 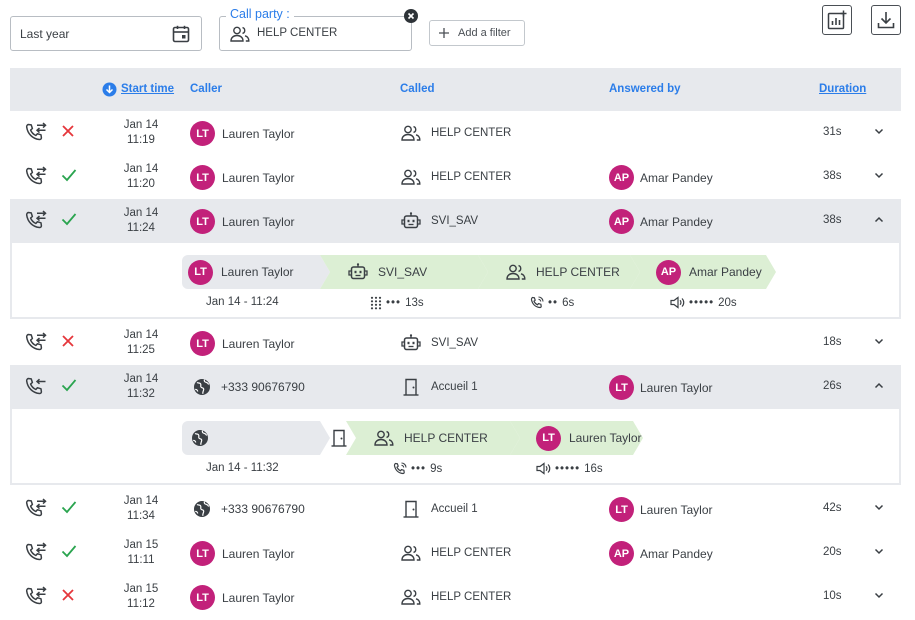 What do you see at coordinates (141, 545) in the screenshot?
I see `start-date: Jan 15` at bounding box center [141, 545].